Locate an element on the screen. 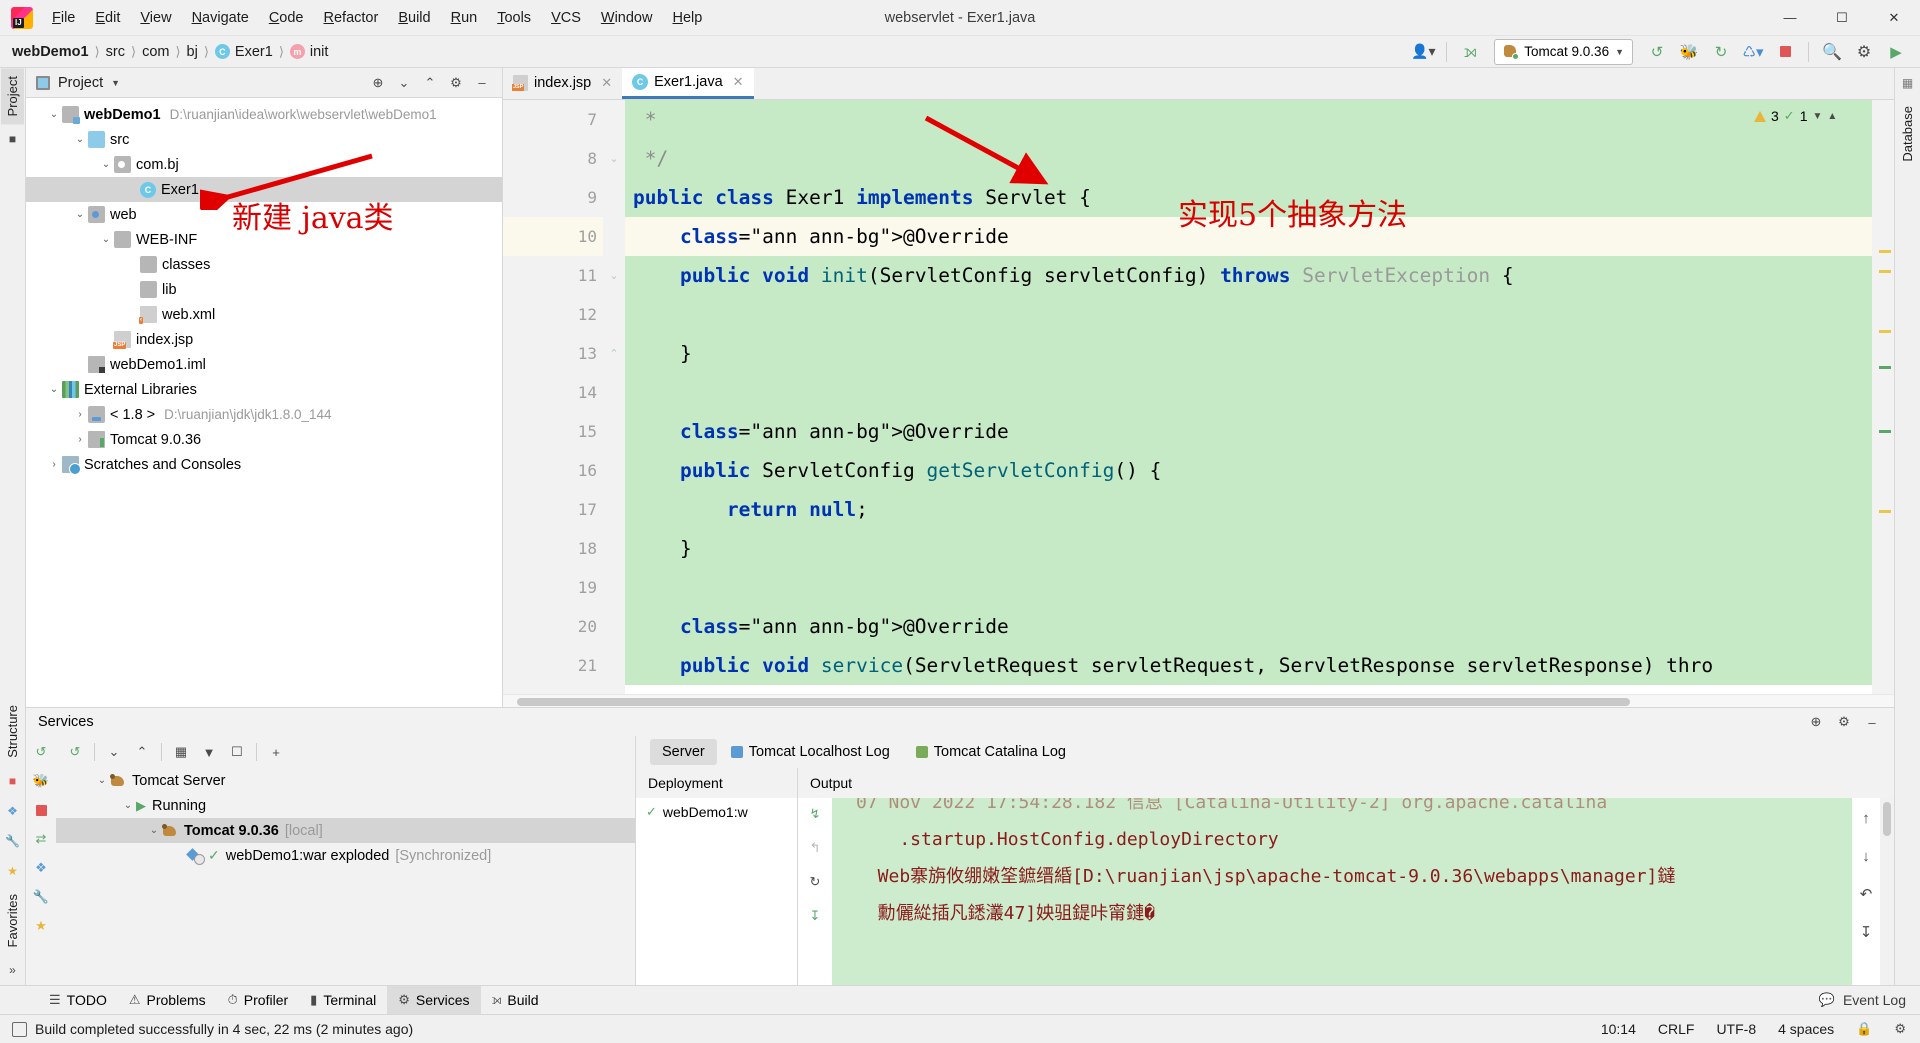 Image resolution: width=1920 pixels, height=1043 pixels. menu-item-build: Build is located at coordinates (414, 18).